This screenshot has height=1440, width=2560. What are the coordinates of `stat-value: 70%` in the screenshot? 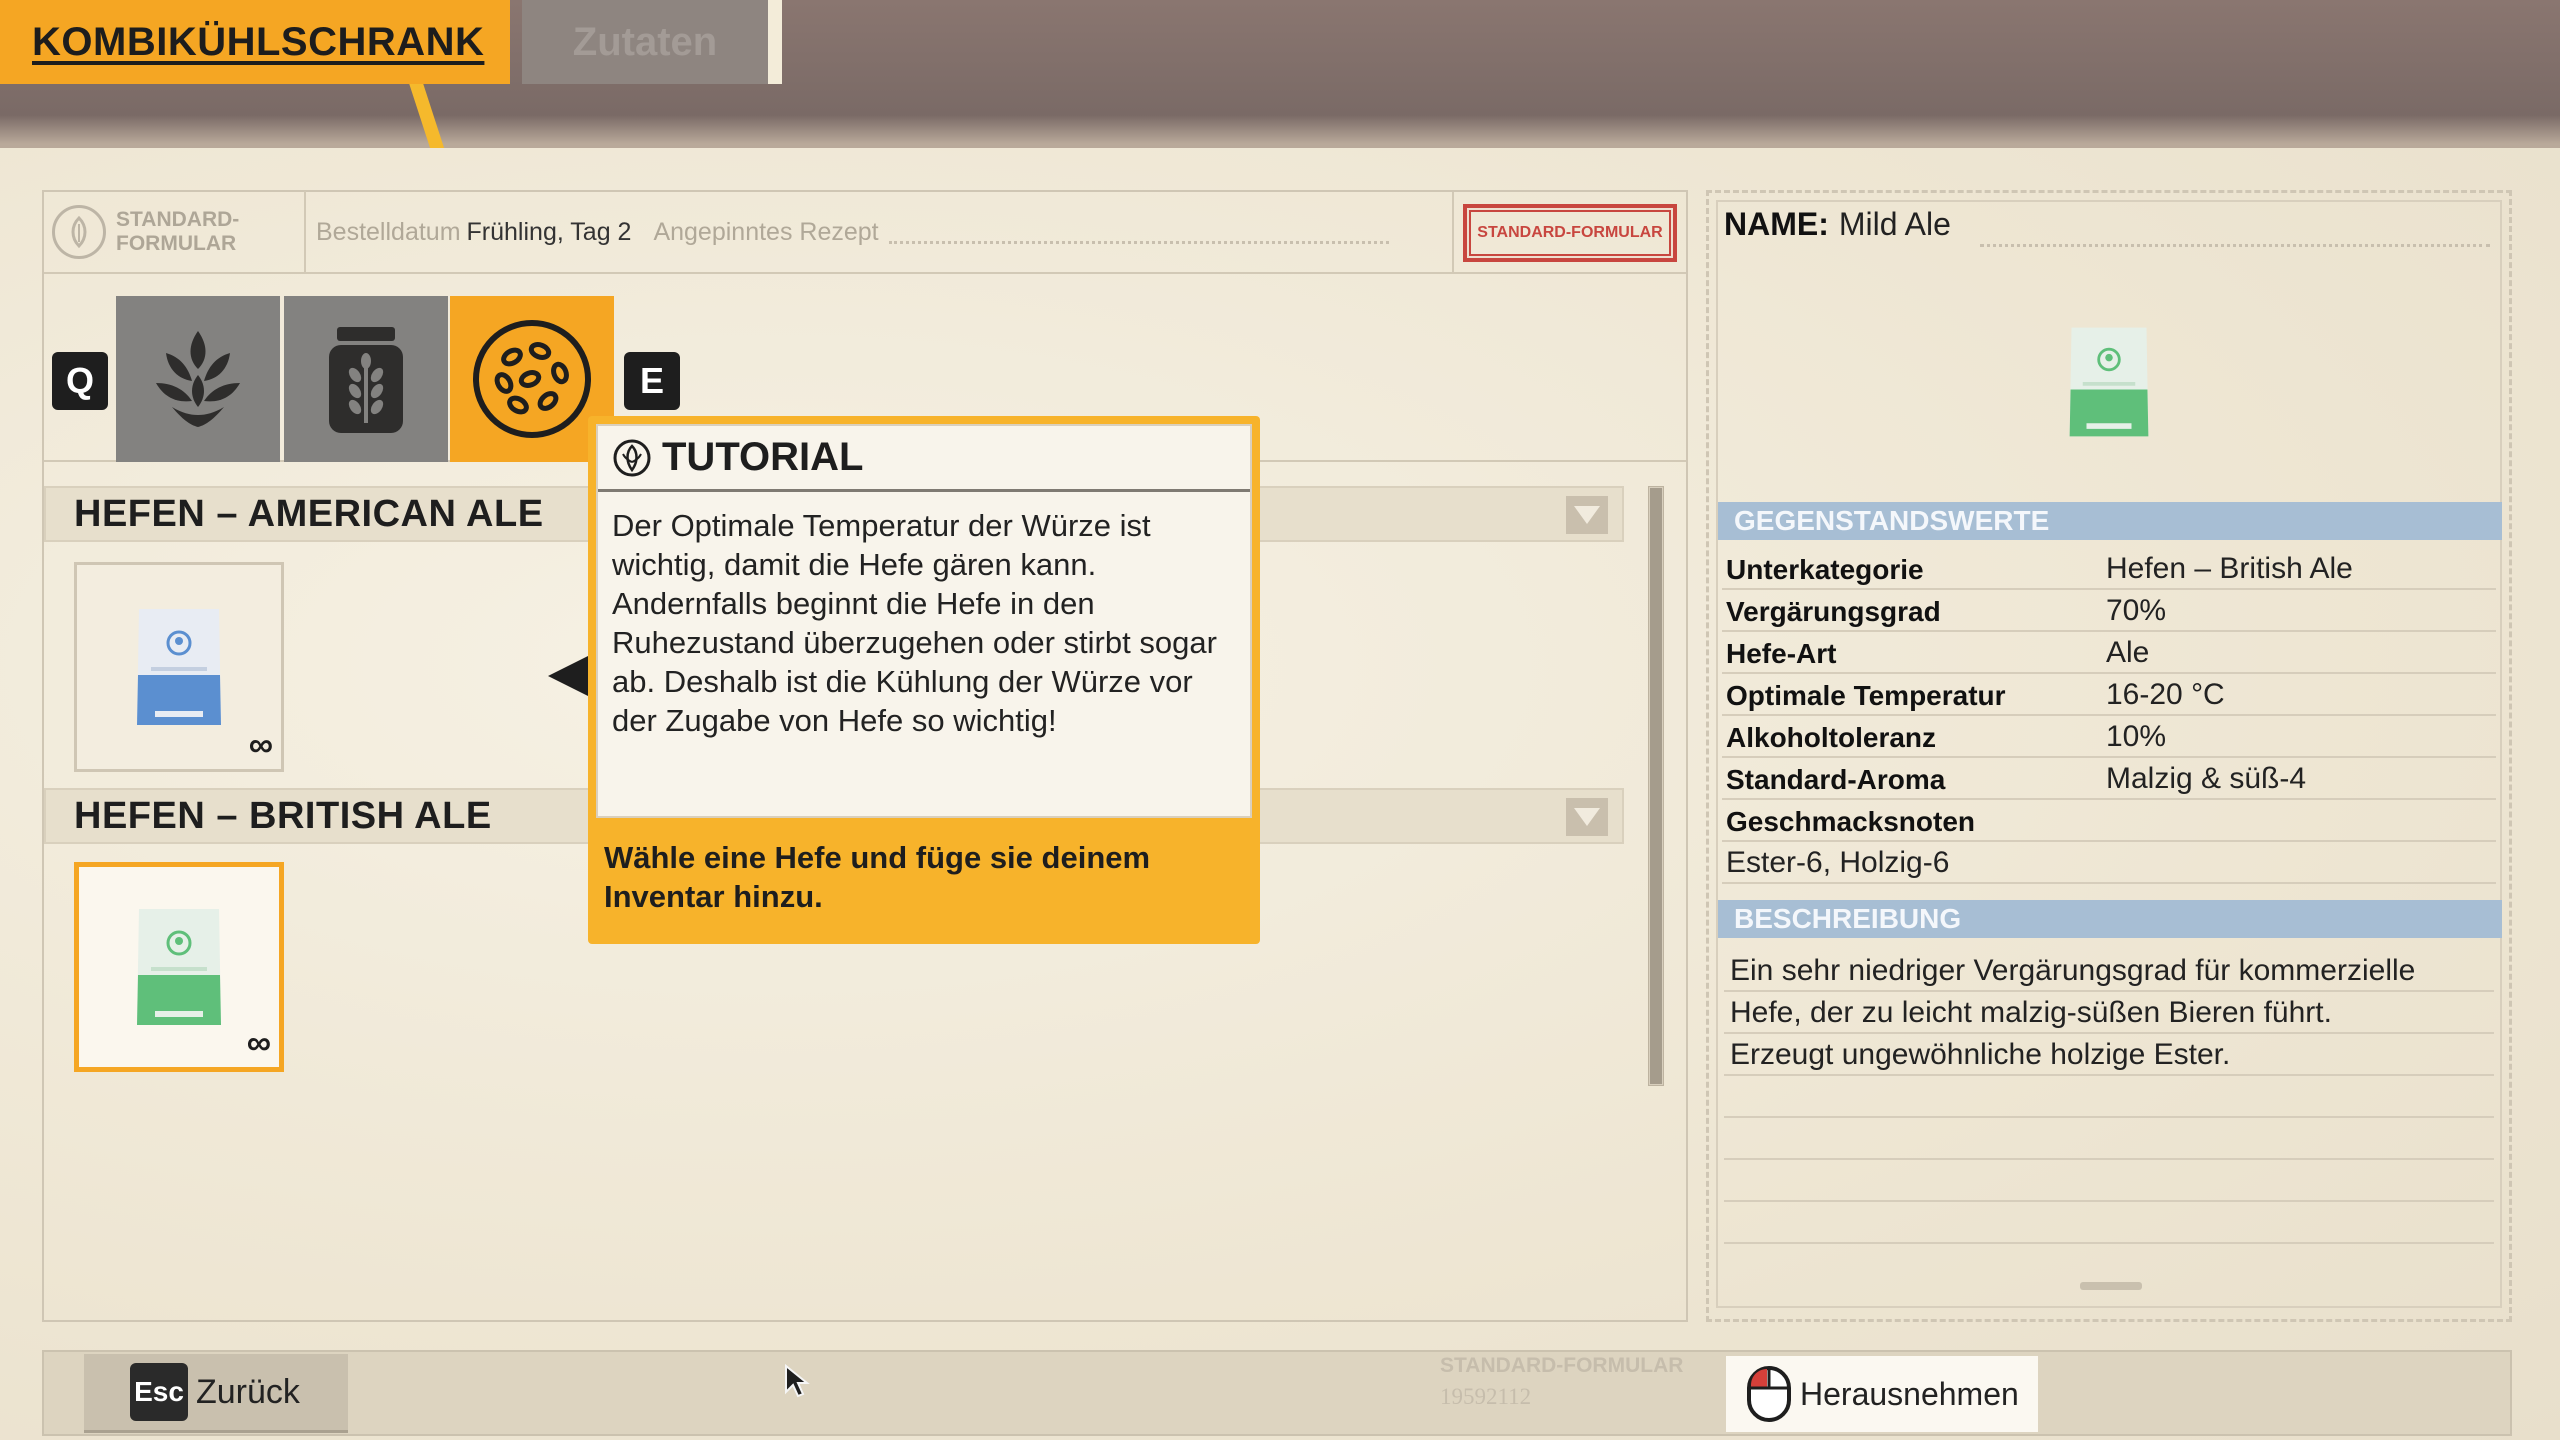 It's located at (2136, 610).